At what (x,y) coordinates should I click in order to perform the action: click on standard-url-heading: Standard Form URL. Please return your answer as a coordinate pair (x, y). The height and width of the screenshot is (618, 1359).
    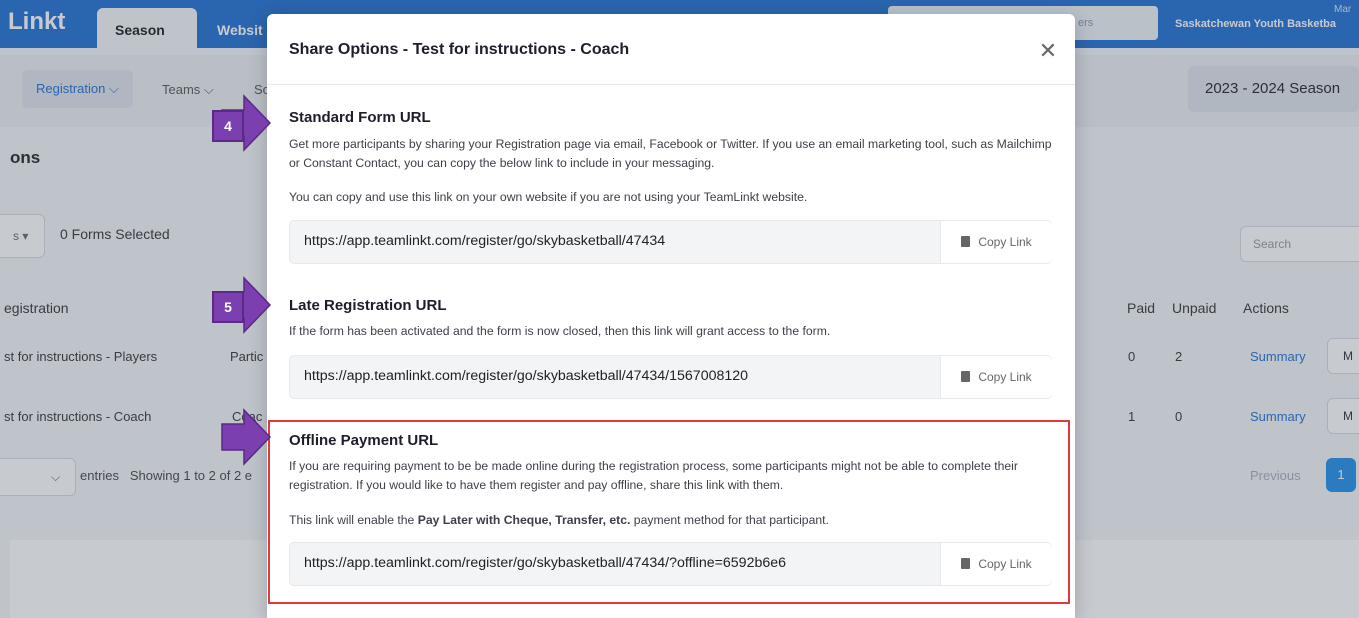
    Looking at the image, I should click on (360, 117).